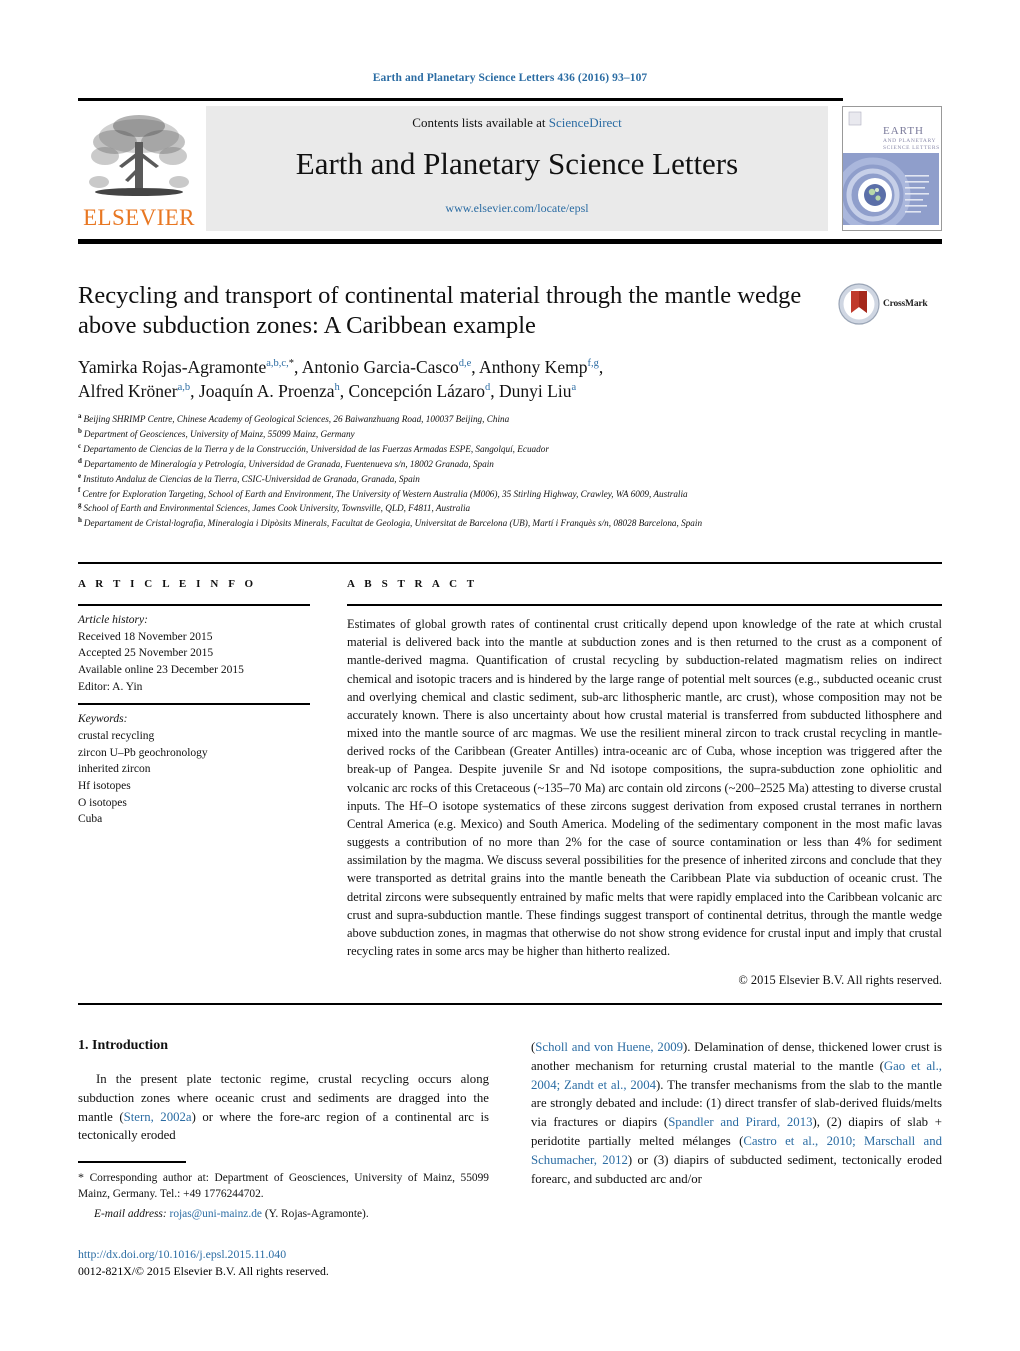  What do you see at coordinates (480, 122) in the screenshot?
I see `contents-prefix: Contents lists available at` at bounding box center [480, 122].